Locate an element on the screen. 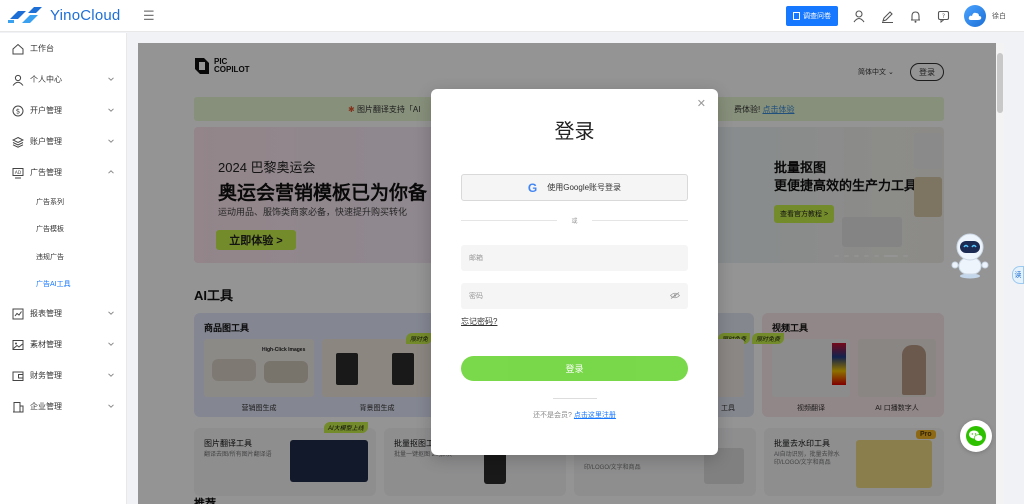 The width and height of the screenshot is (1024, 504). chevron-up-icon is located at coordinates (111, 172).